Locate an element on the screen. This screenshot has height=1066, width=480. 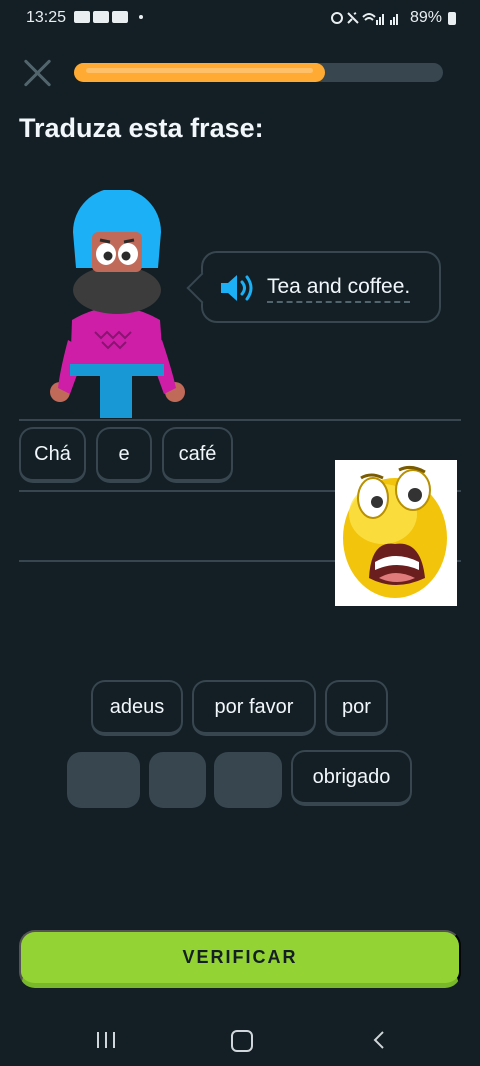
notification-icons is located at coordinates (108, 17).